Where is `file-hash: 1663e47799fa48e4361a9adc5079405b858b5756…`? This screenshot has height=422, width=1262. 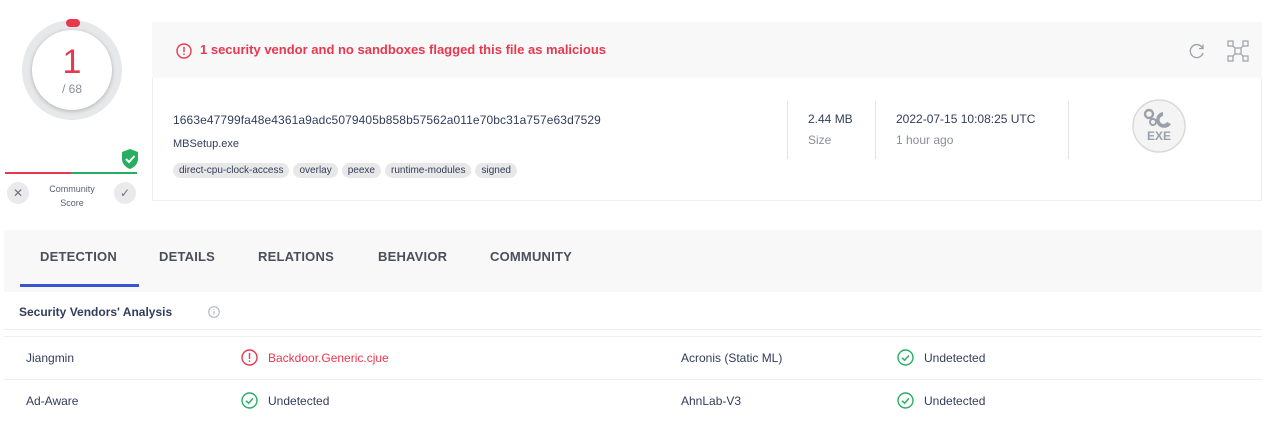 file-hash: 1663e47799fa48e4361a9adc5079405b858b5756… is located at coordinates (387, 120).